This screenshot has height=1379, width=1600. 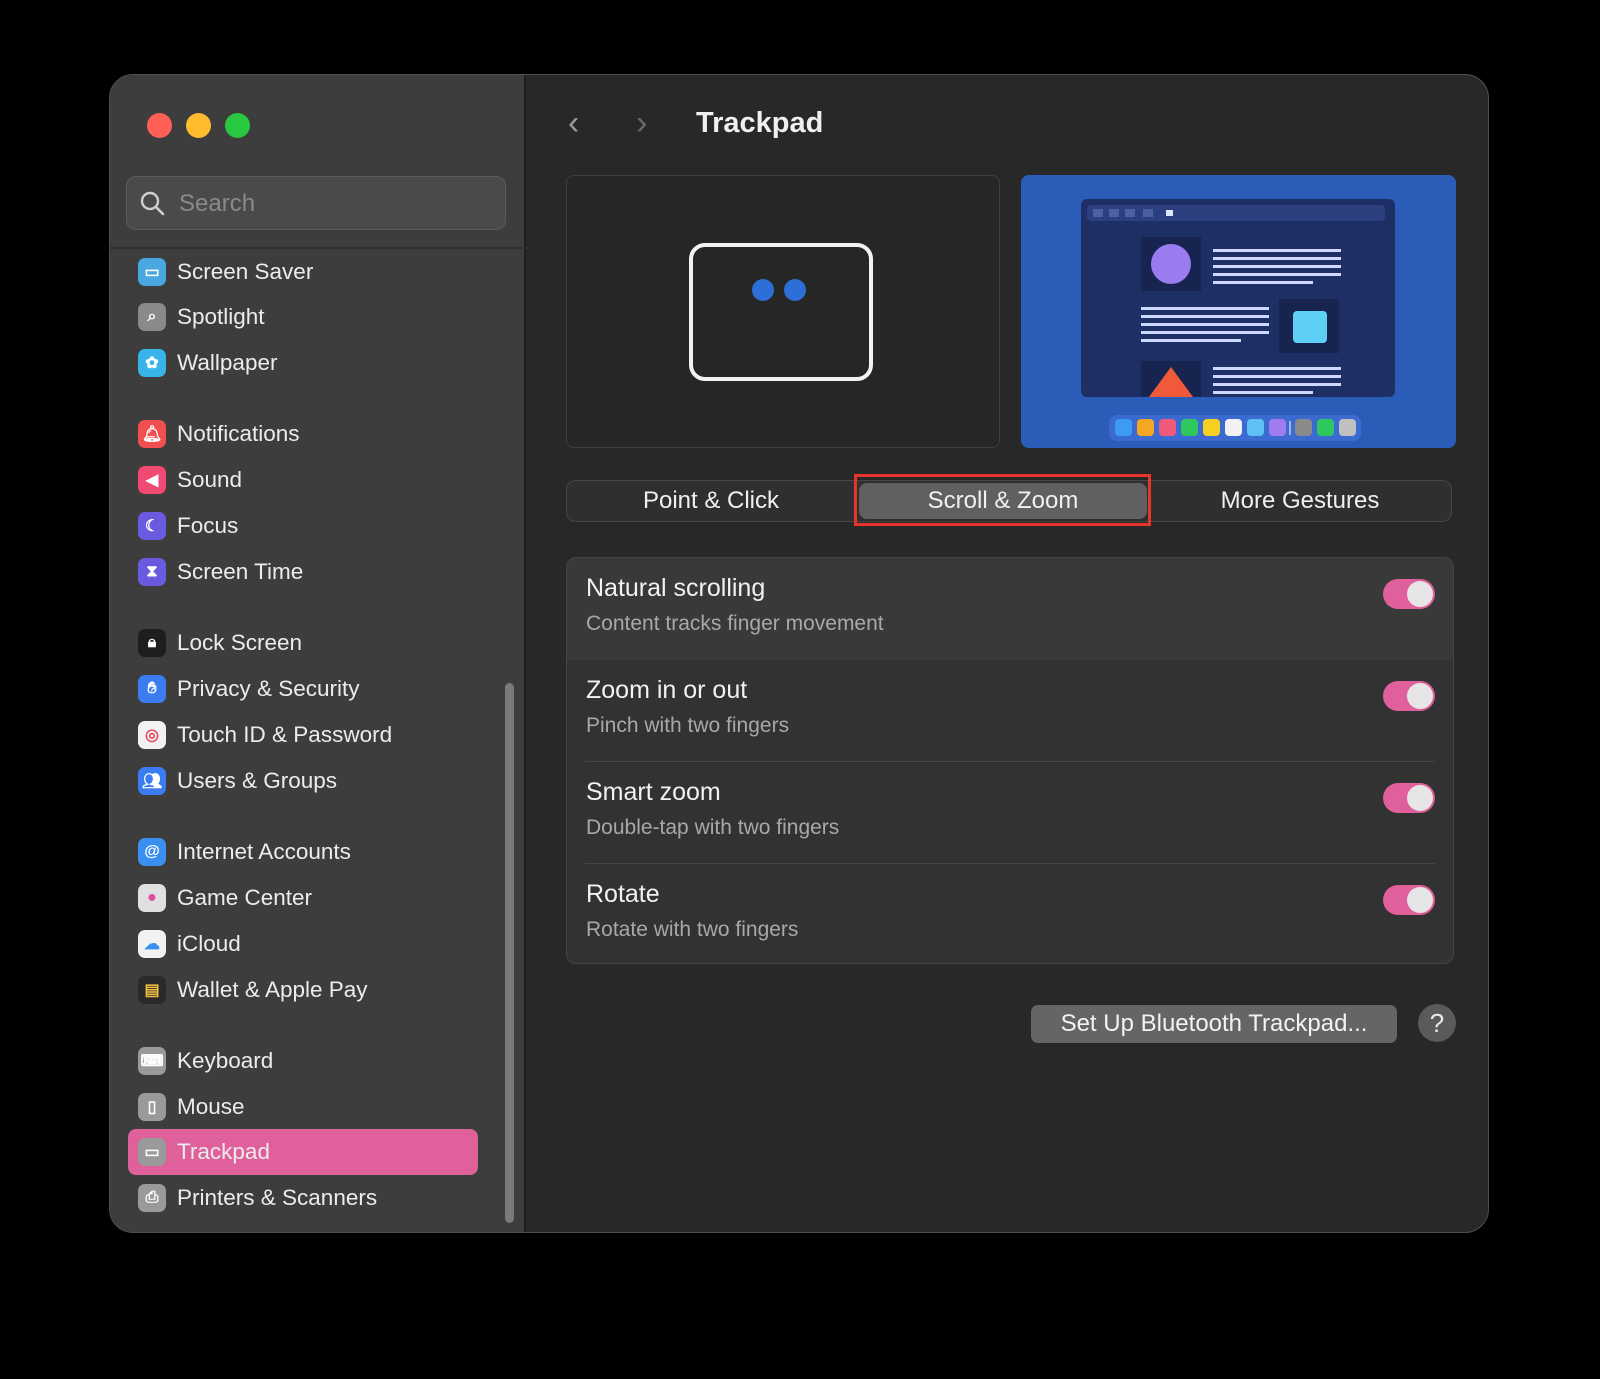 What do you see at coordinates (152, 781) in the screenshot?
I see `users-icon: 👥︎` at bounding box center [152, 781].